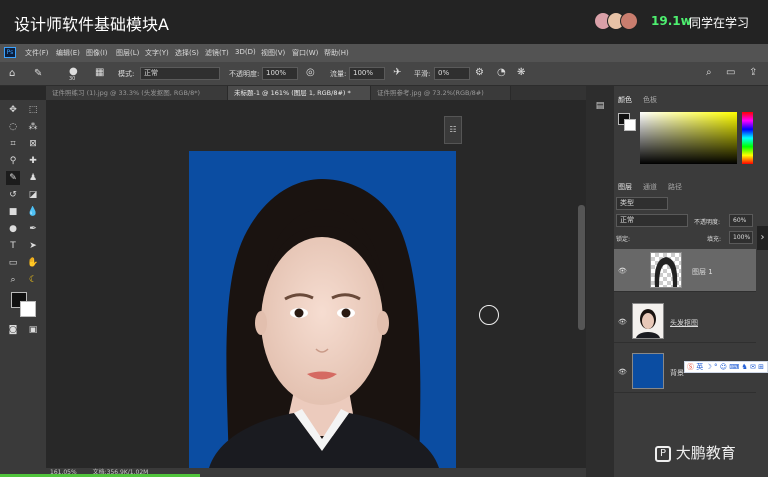 The width and height of the screenshot is (768, 477). Describe the element at coordinates (13, 195) in the screenshot. I see `history-brush-tool-icon: ↺` at that location.